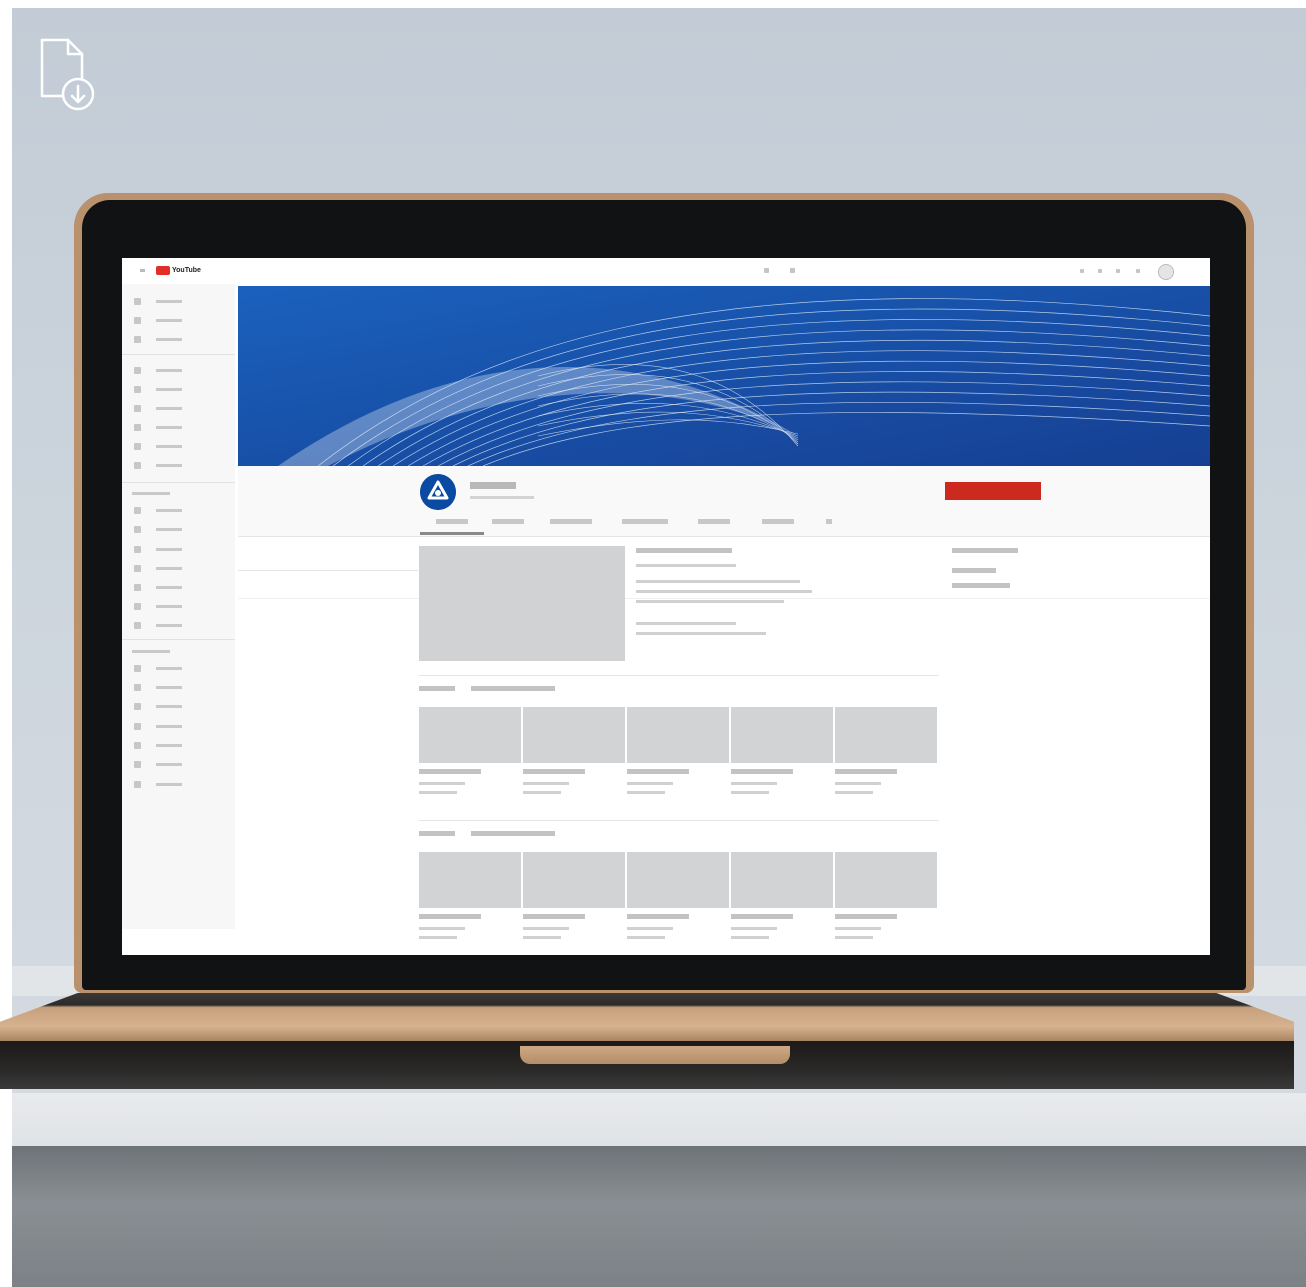 This screenshot has height=1287, width=1306. Describe the element at coordinates (659, 1123) in the screenshot. I see `table-top` at that location.